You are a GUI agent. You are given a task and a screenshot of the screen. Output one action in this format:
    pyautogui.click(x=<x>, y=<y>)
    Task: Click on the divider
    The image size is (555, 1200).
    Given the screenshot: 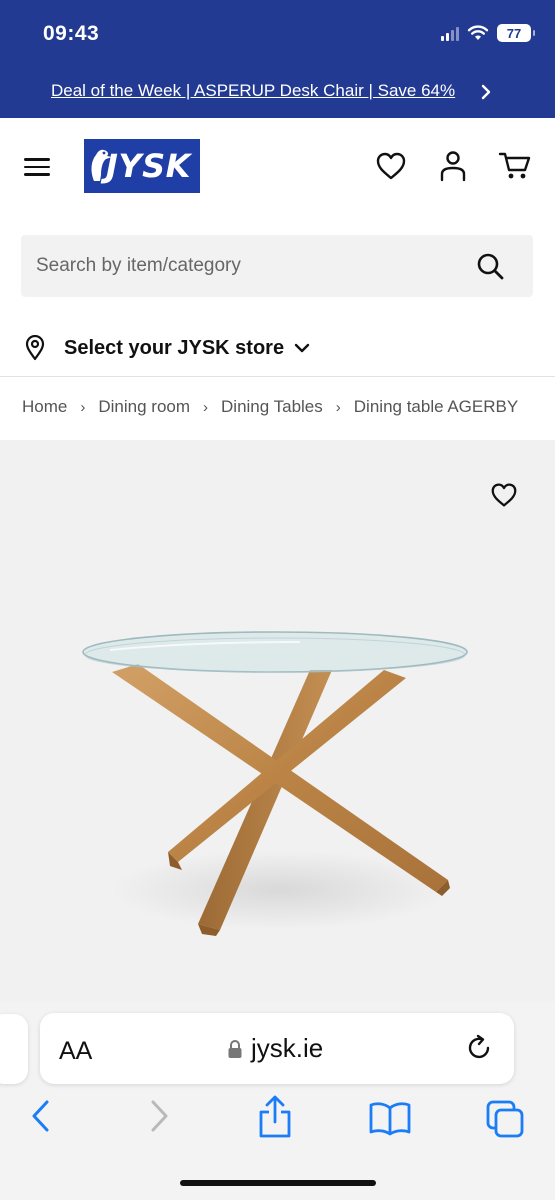 What is the action you would take?
    pyautogui.click(x=277, y=376)
    